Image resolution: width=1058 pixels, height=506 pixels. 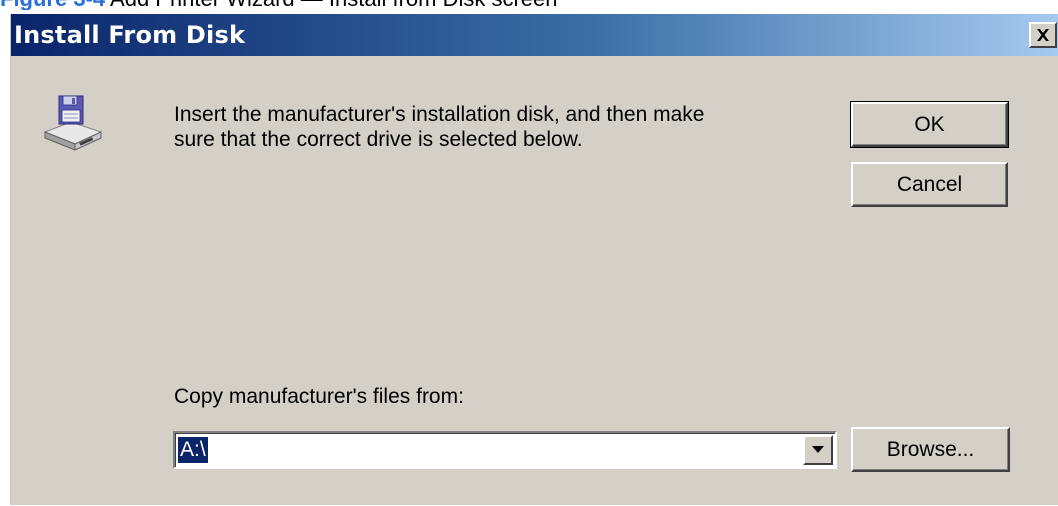 What do you see at coordinates (130, 35) in the screenshot?
I see `window-title: Install From Disk` at bounding box center [130, 35].